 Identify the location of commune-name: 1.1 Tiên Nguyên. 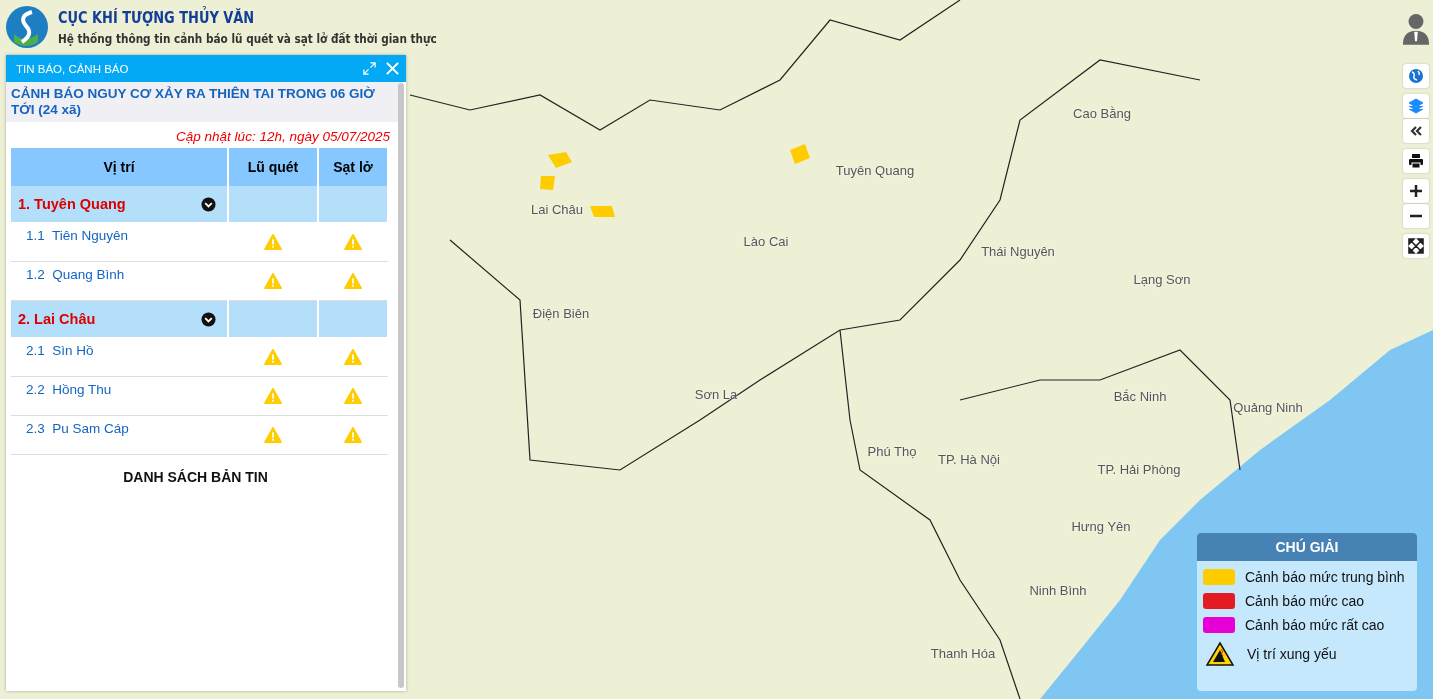
(119, 242).